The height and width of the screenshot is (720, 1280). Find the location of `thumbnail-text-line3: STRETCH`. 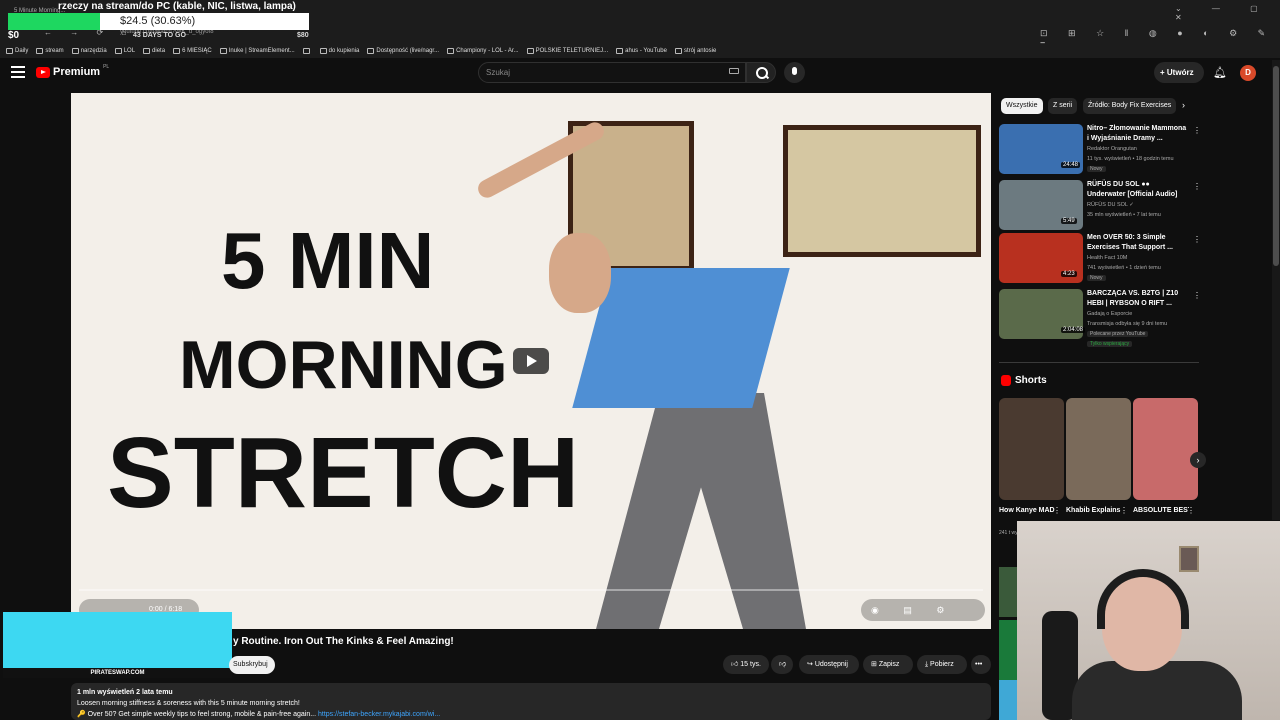

thumbnail-text-line3: STRETCH is located at coordinates (343, 473).